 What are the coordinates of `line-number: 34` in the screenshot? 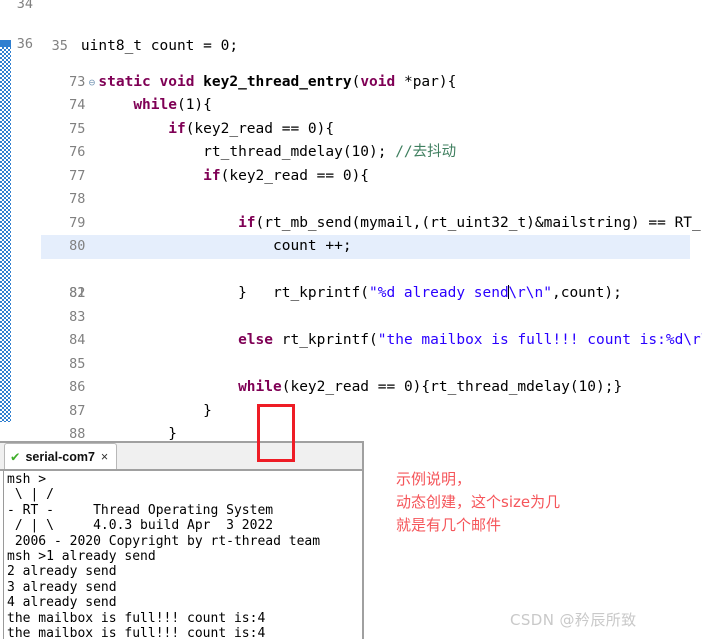 It's located at (24, 5).